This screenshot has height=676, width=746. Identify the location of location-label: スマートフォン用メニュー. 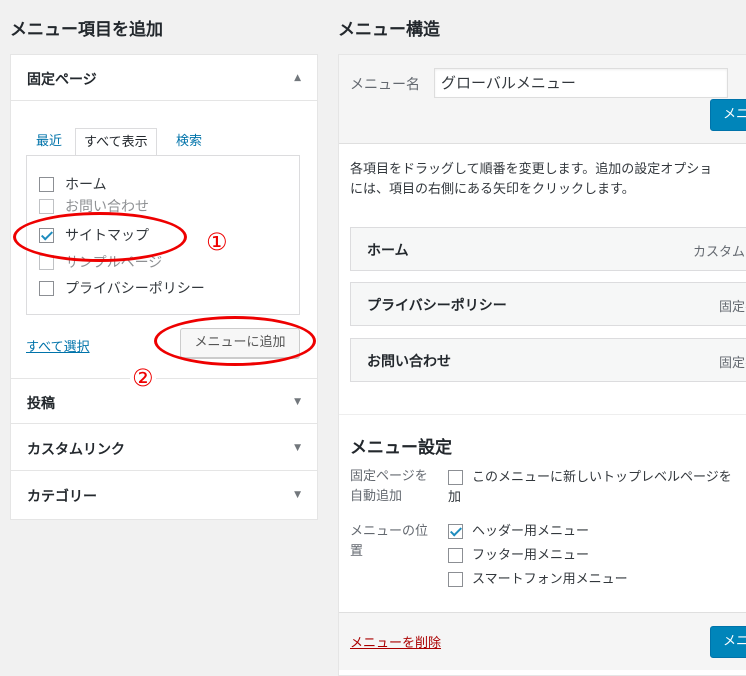
(550, 579).